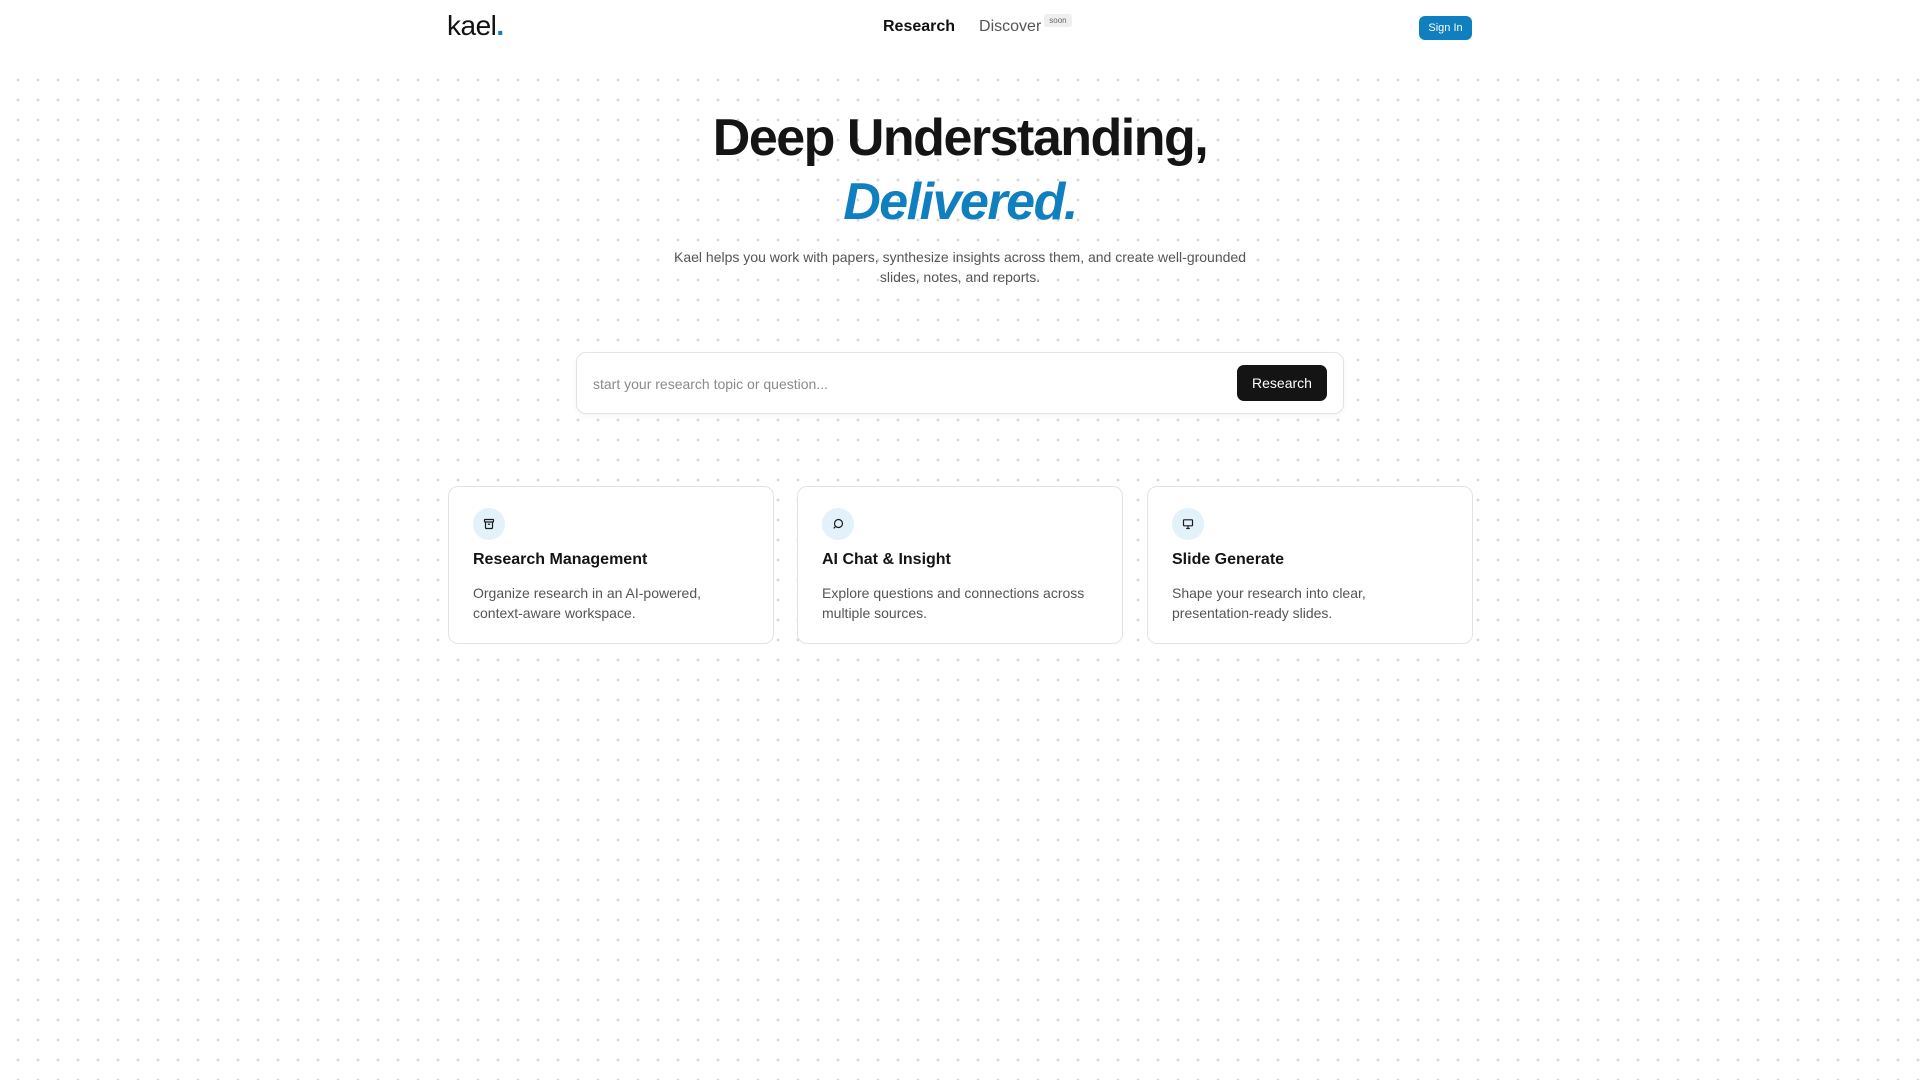  Describe the element at coordinates (472, 25) in the screenshot. I see `logo-text: kael` at that location.